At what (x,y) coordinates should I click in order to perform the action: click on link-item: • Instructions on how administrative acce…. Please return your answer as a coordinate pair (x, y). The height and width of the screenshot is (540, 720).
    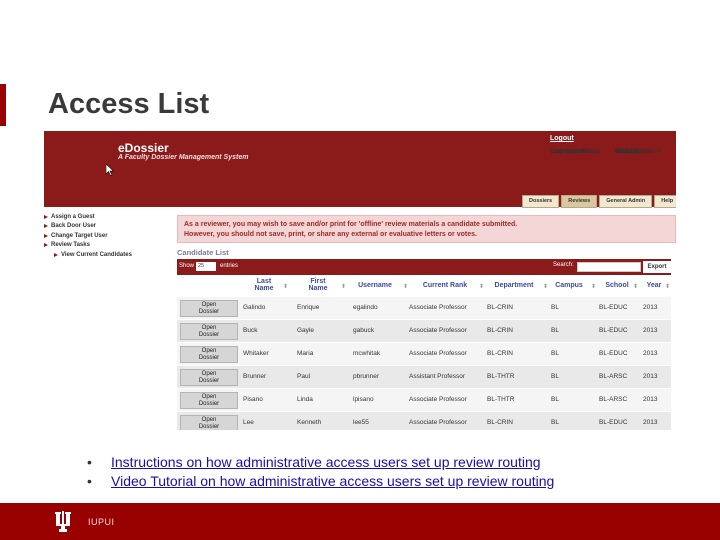
    Looking at the image, I should click on (320, 461).